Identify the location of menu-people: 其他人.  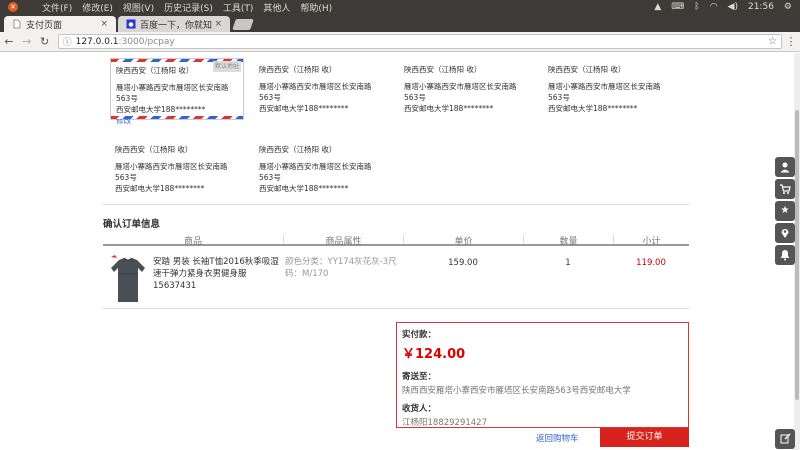
(276, 7).